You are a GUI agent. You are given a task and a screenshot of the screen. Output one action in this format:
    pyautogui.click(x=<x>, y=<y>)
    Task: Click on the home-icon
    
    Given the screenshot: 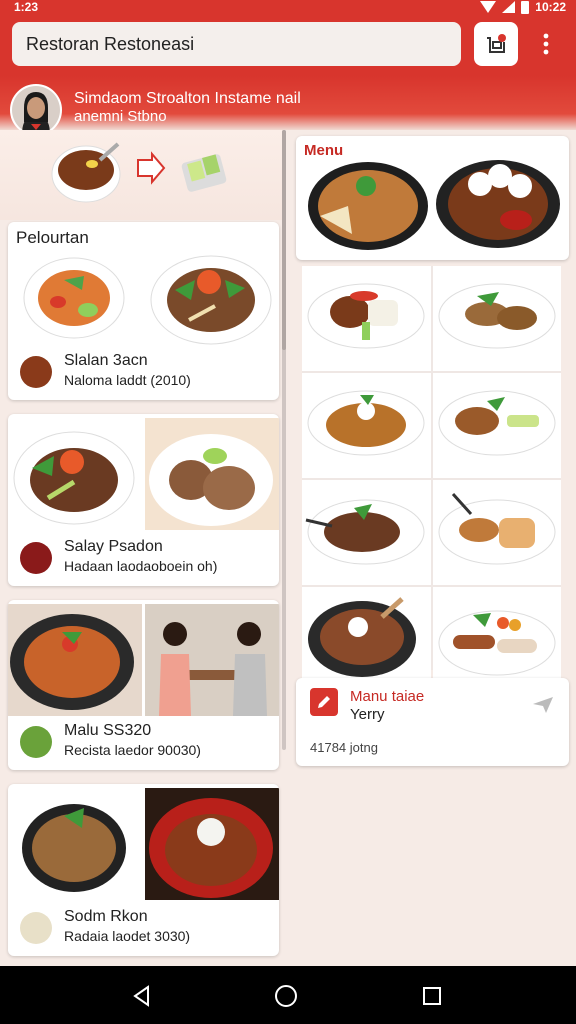 What is the action you would take?
    pyautogui.click(x=286, y=996)
    